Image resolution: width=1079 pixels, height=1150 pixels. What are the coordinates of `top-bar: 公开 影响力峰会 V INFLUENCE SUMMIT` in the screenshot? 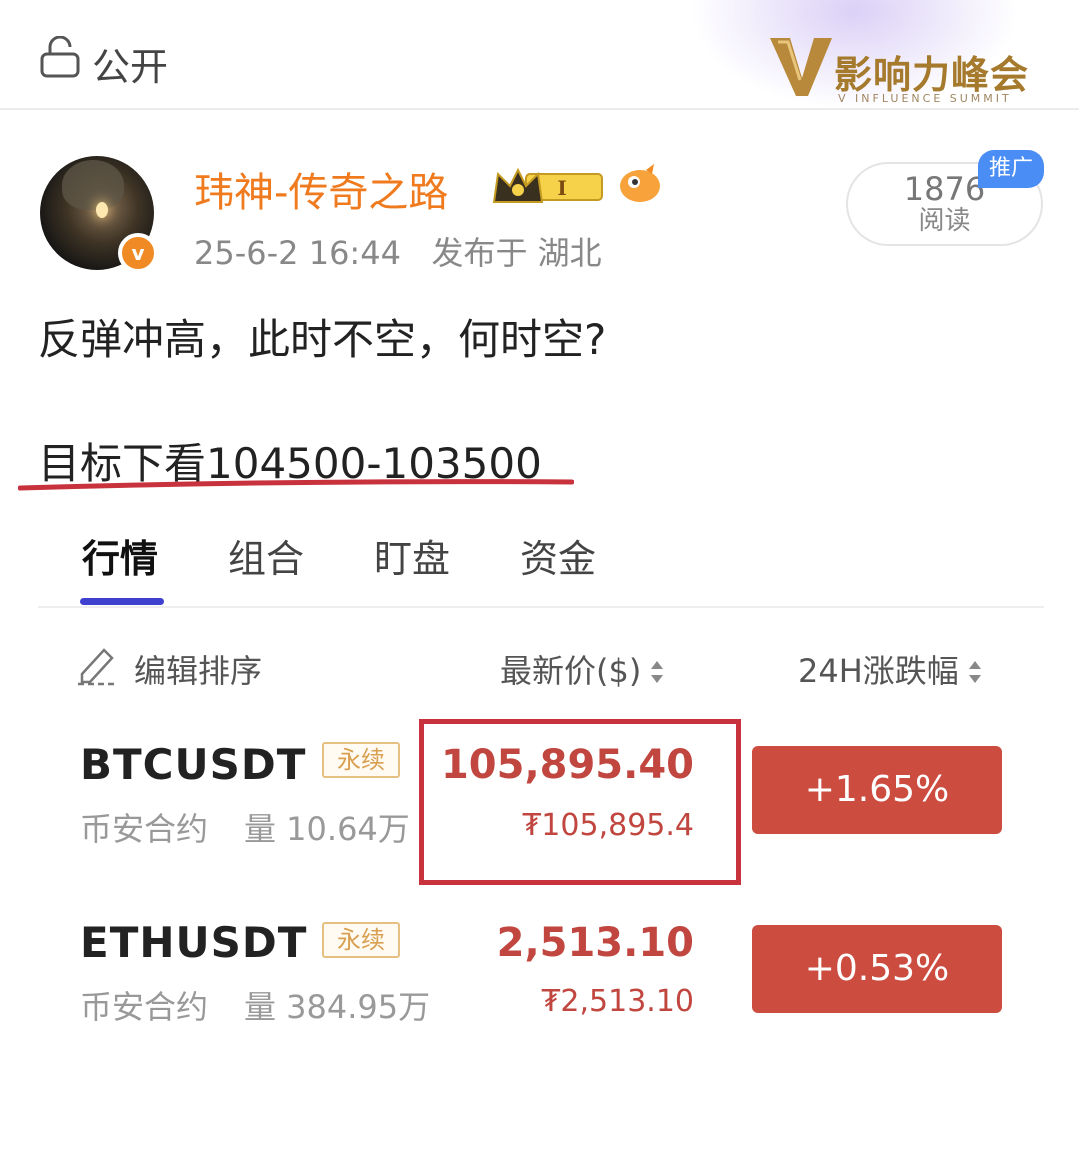 It's located at (539, 55).